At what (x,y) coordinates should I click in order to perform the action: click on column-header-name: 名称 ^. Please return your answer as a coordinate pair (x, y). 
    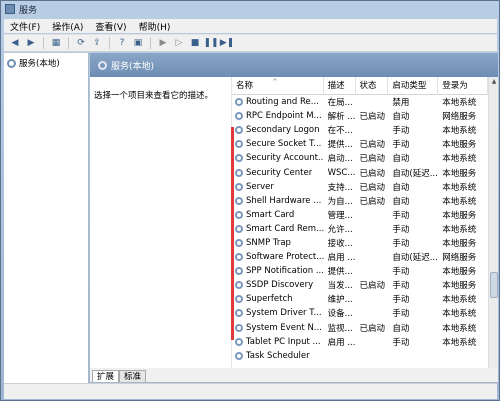
    Looking at the image, I should click on (278, 86).